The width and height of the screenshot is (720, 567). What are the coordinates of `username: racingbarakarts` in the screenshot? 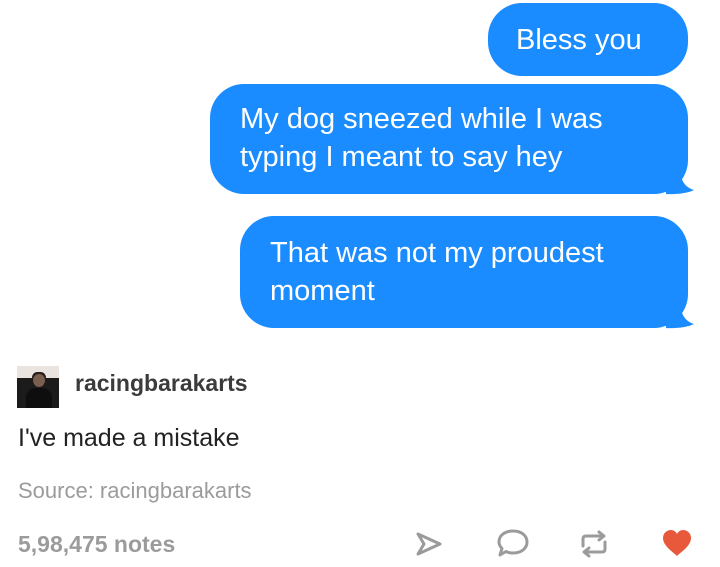 It's located at (161, 383).